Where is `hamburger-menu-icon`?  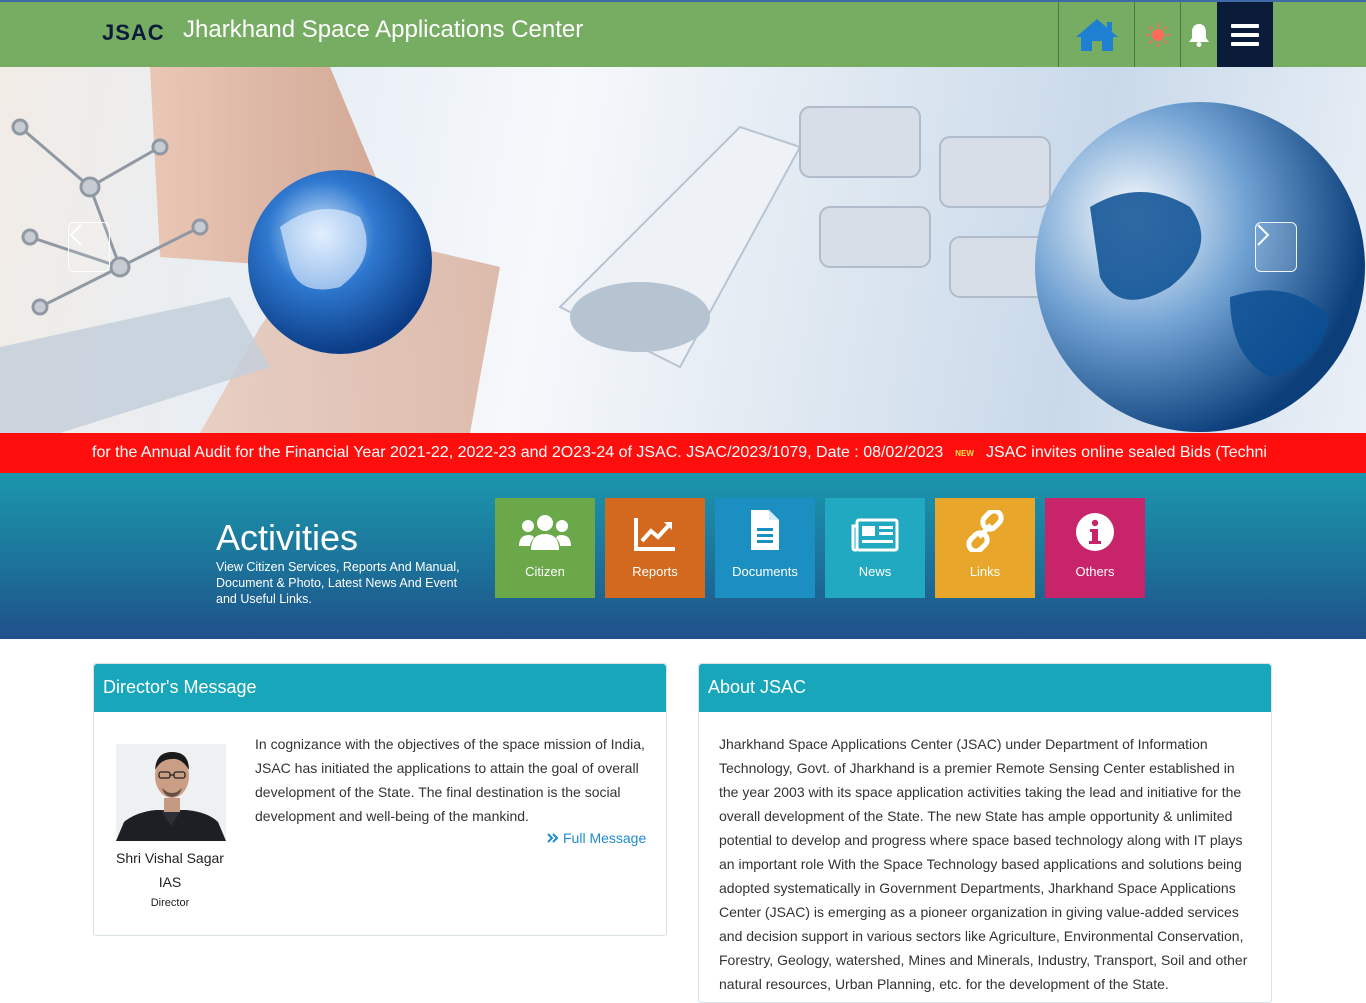
hamburger-menu-icon is located at coordinates (1245, 34).